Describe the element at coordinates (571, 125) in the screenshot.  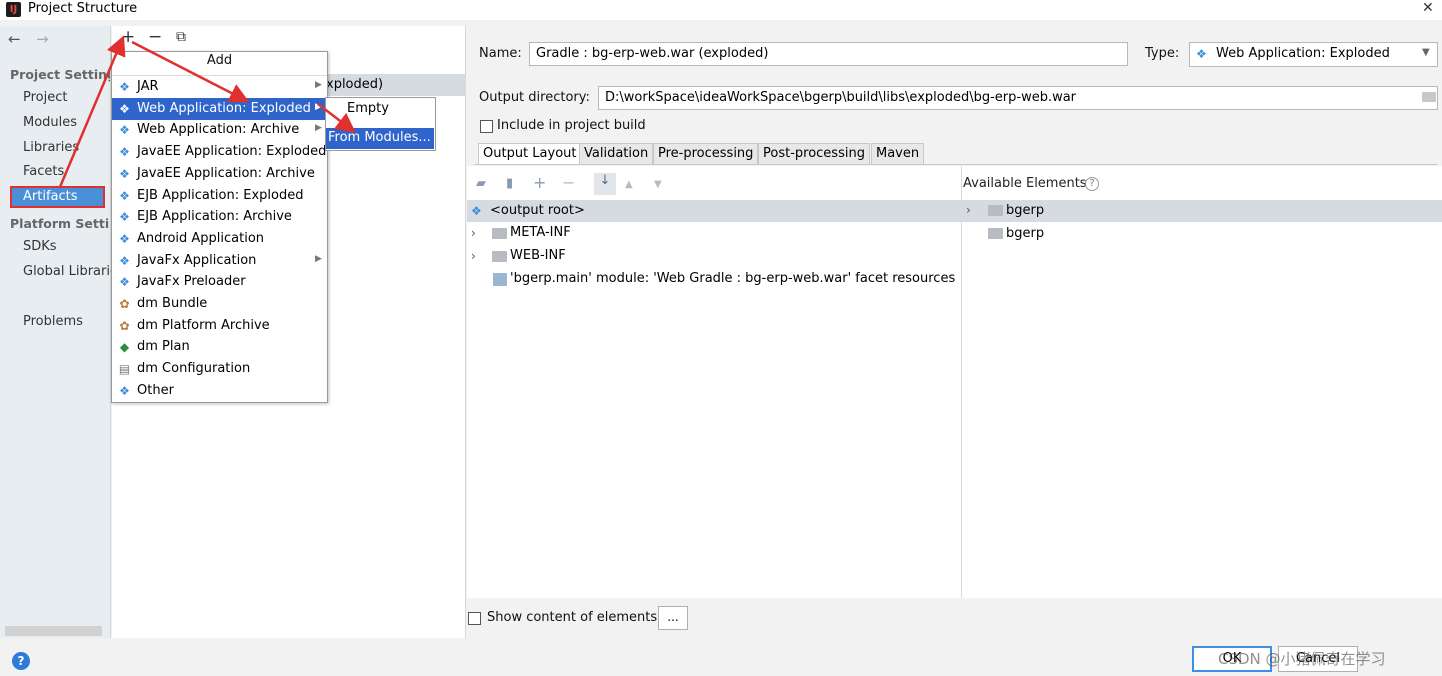
I see `include-in-build-label: Include in project build` at that location.